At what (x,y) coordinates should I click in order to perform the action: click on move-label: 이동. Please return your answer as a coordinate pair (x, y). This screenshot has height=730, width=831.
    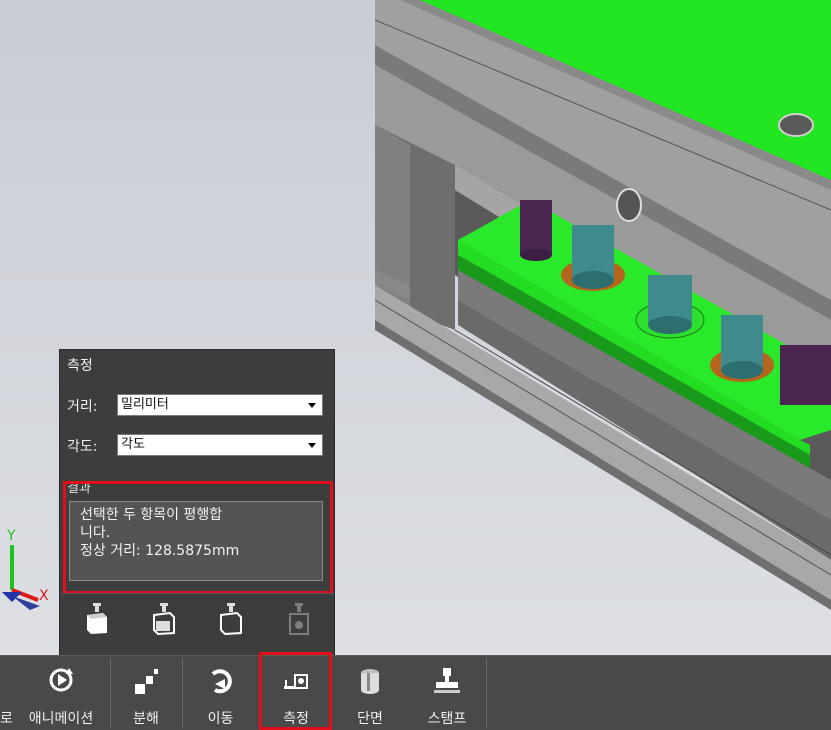
    Looking at the image, I should click on (220, 719).